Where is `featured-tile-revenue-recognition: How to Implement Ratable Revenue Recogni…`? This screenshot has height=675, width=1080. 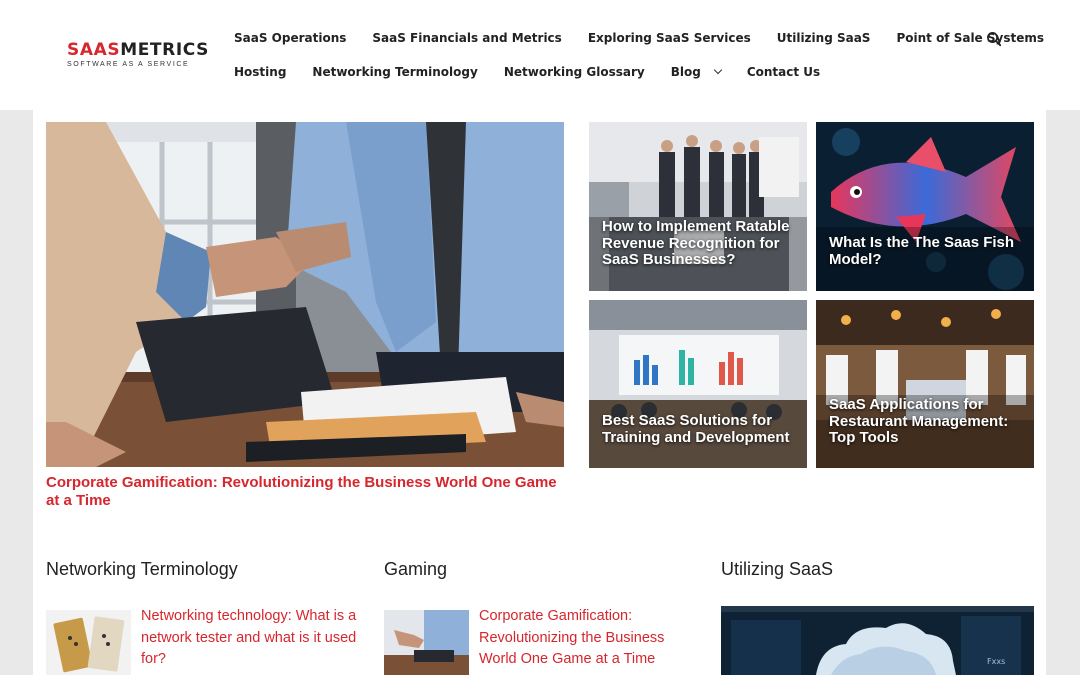
featured-tile-revenue-recognition: How to Implement Ratable Revenue Recogni… is located at coordinates (698, 206).